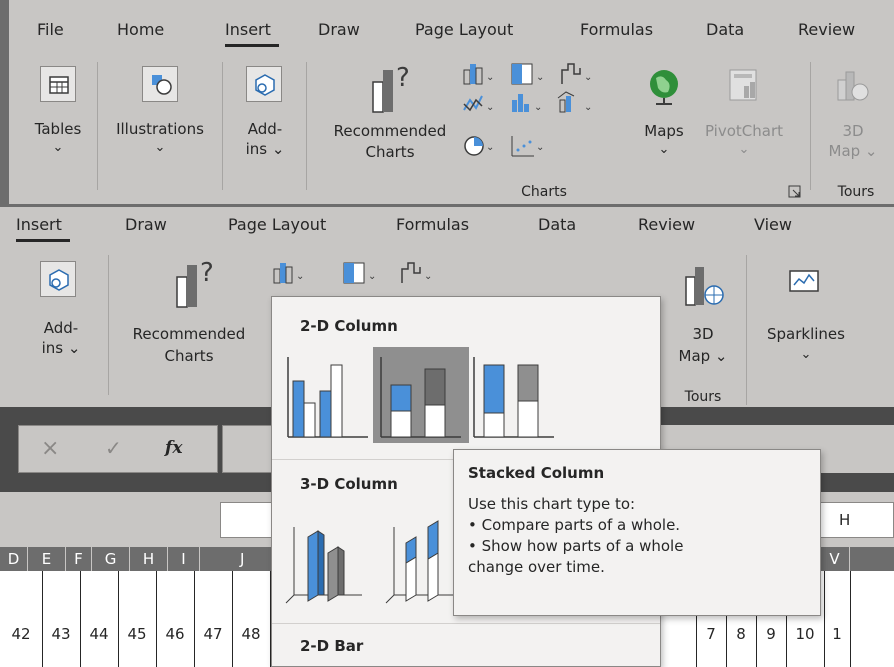  What do you see at coordinates (14, 559) in the screenshot?
I see `column-header: D` at bounding box center [14, 559].